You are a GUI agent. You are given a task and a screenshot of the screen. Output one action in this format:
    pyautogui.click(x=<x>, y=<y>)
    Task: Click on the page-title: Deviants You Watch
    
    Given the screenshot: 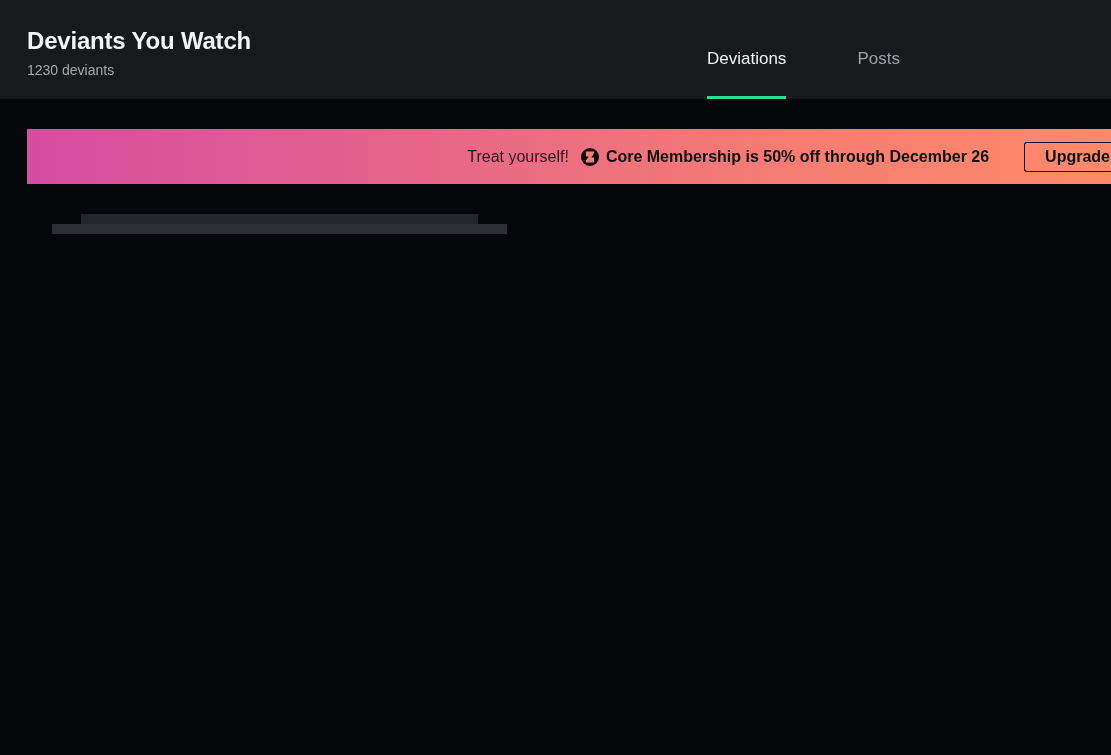 What is the action you would take?
    pyautogui.click(x=139, y=41)
    